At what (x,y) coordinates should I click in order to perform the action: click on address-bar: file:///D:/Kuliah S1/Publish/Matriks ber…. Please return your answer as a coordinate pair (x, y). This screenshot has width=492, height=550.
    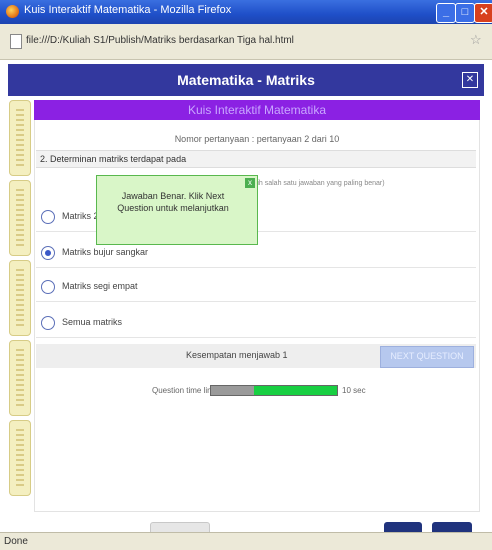
    Looking at the image, I should click on (246, 42).